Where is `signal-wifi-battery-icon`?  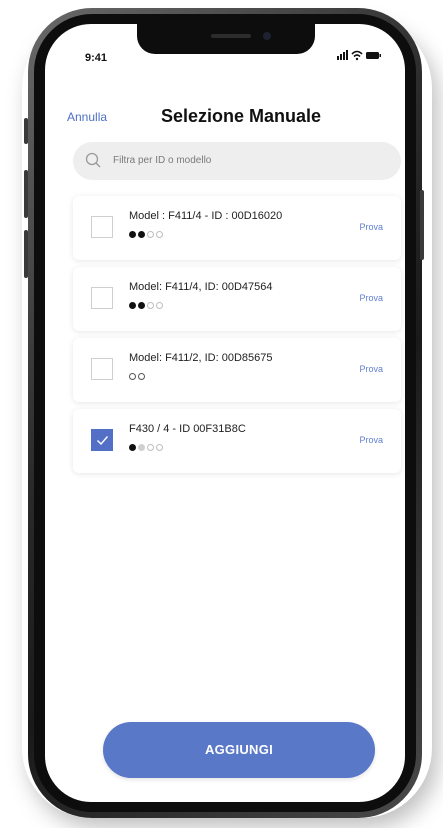 signal-wifi-battery-icon is located at coordinates (359, 55).